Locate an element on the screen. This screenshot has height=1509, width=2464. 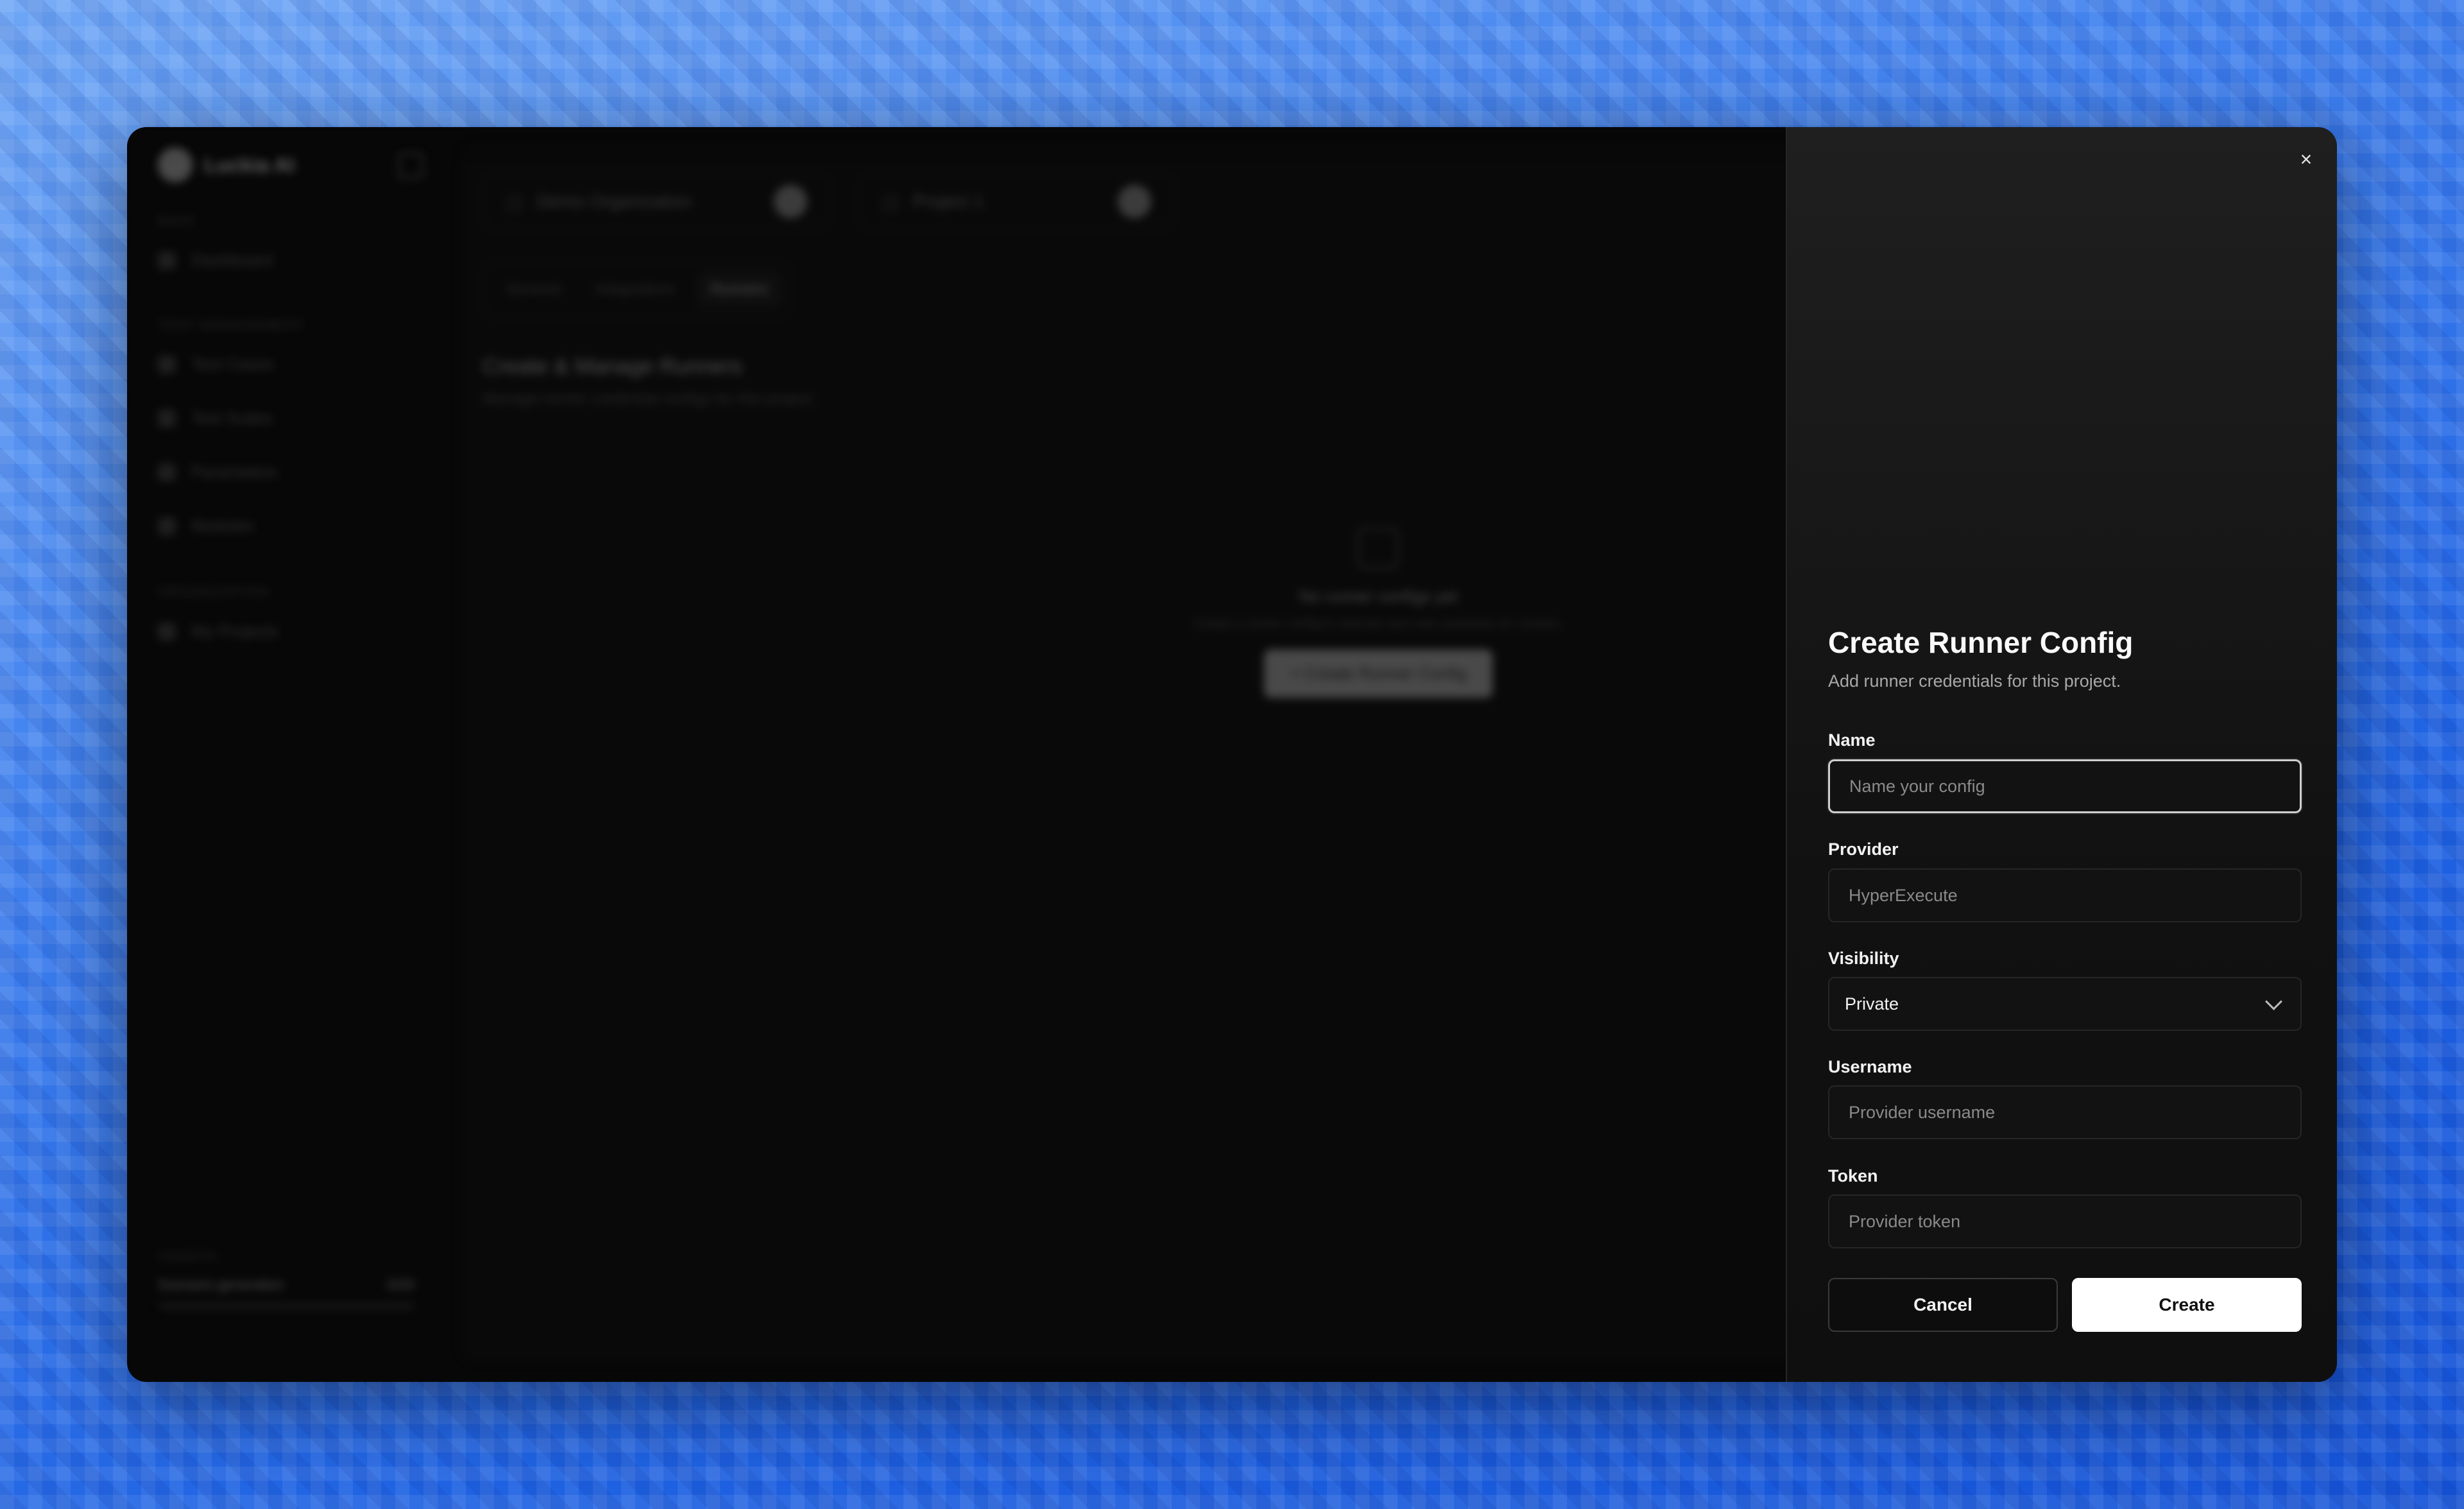
sidebar-item-parameters: Parameters is located at coordinates (218, 472).